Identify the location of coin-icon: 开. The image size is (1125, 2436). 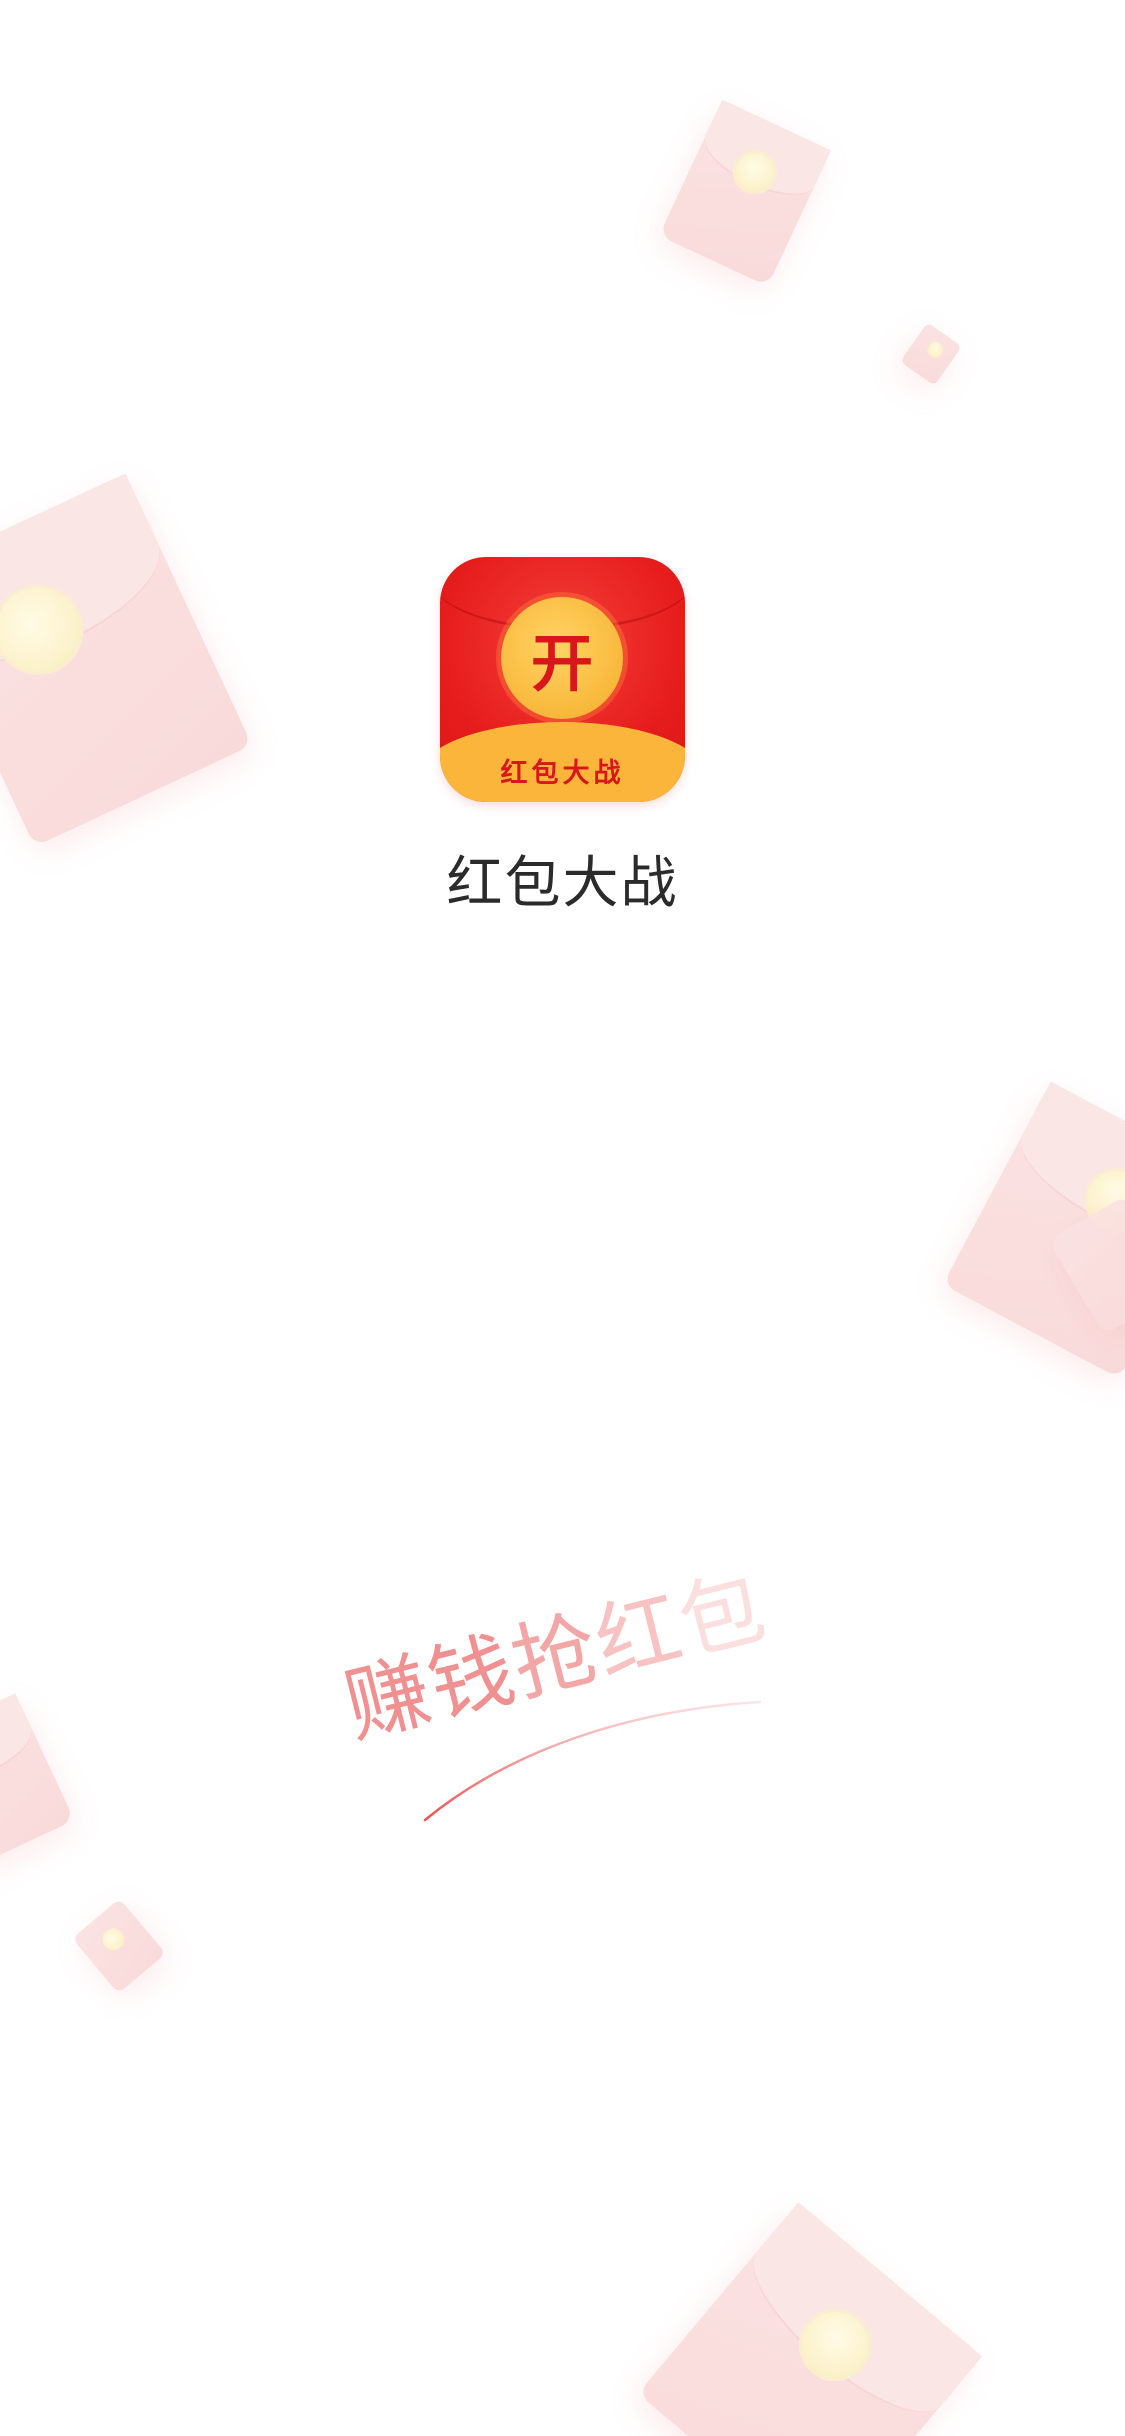
(562, 658).